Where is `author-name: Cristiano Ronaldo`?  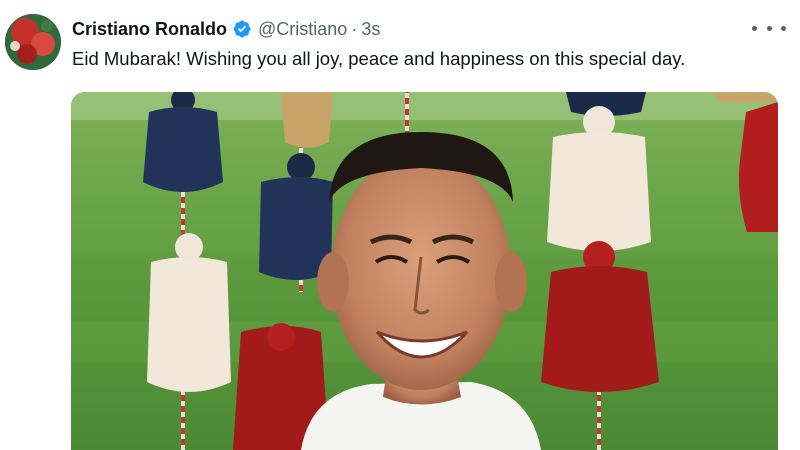
author-name: Cristiano Ronaldo is located at coordinates (149, 29).